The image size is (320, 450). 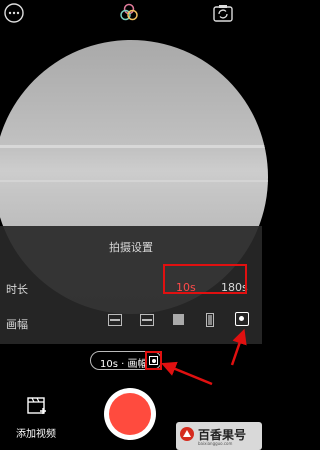 What do you see at coordinates (187, 434) in the screenshot?
I see `watermark-icon` at bounding box center [187, 434].